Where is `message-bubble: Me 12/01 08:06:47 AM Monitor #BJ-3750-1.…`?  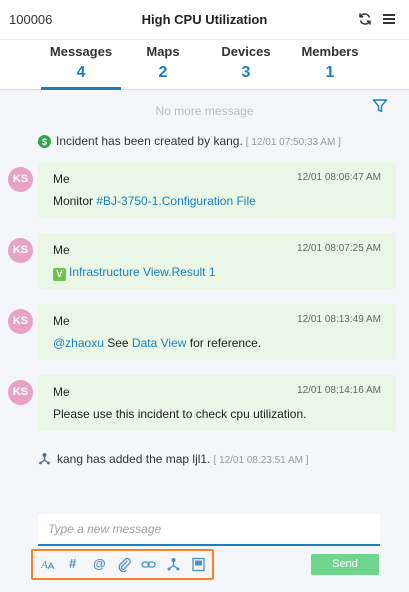
message-bubble: Me 12/01 08:06:47 AM Monitor #BJ-3750-1.… is located at coordinates (217, 190).